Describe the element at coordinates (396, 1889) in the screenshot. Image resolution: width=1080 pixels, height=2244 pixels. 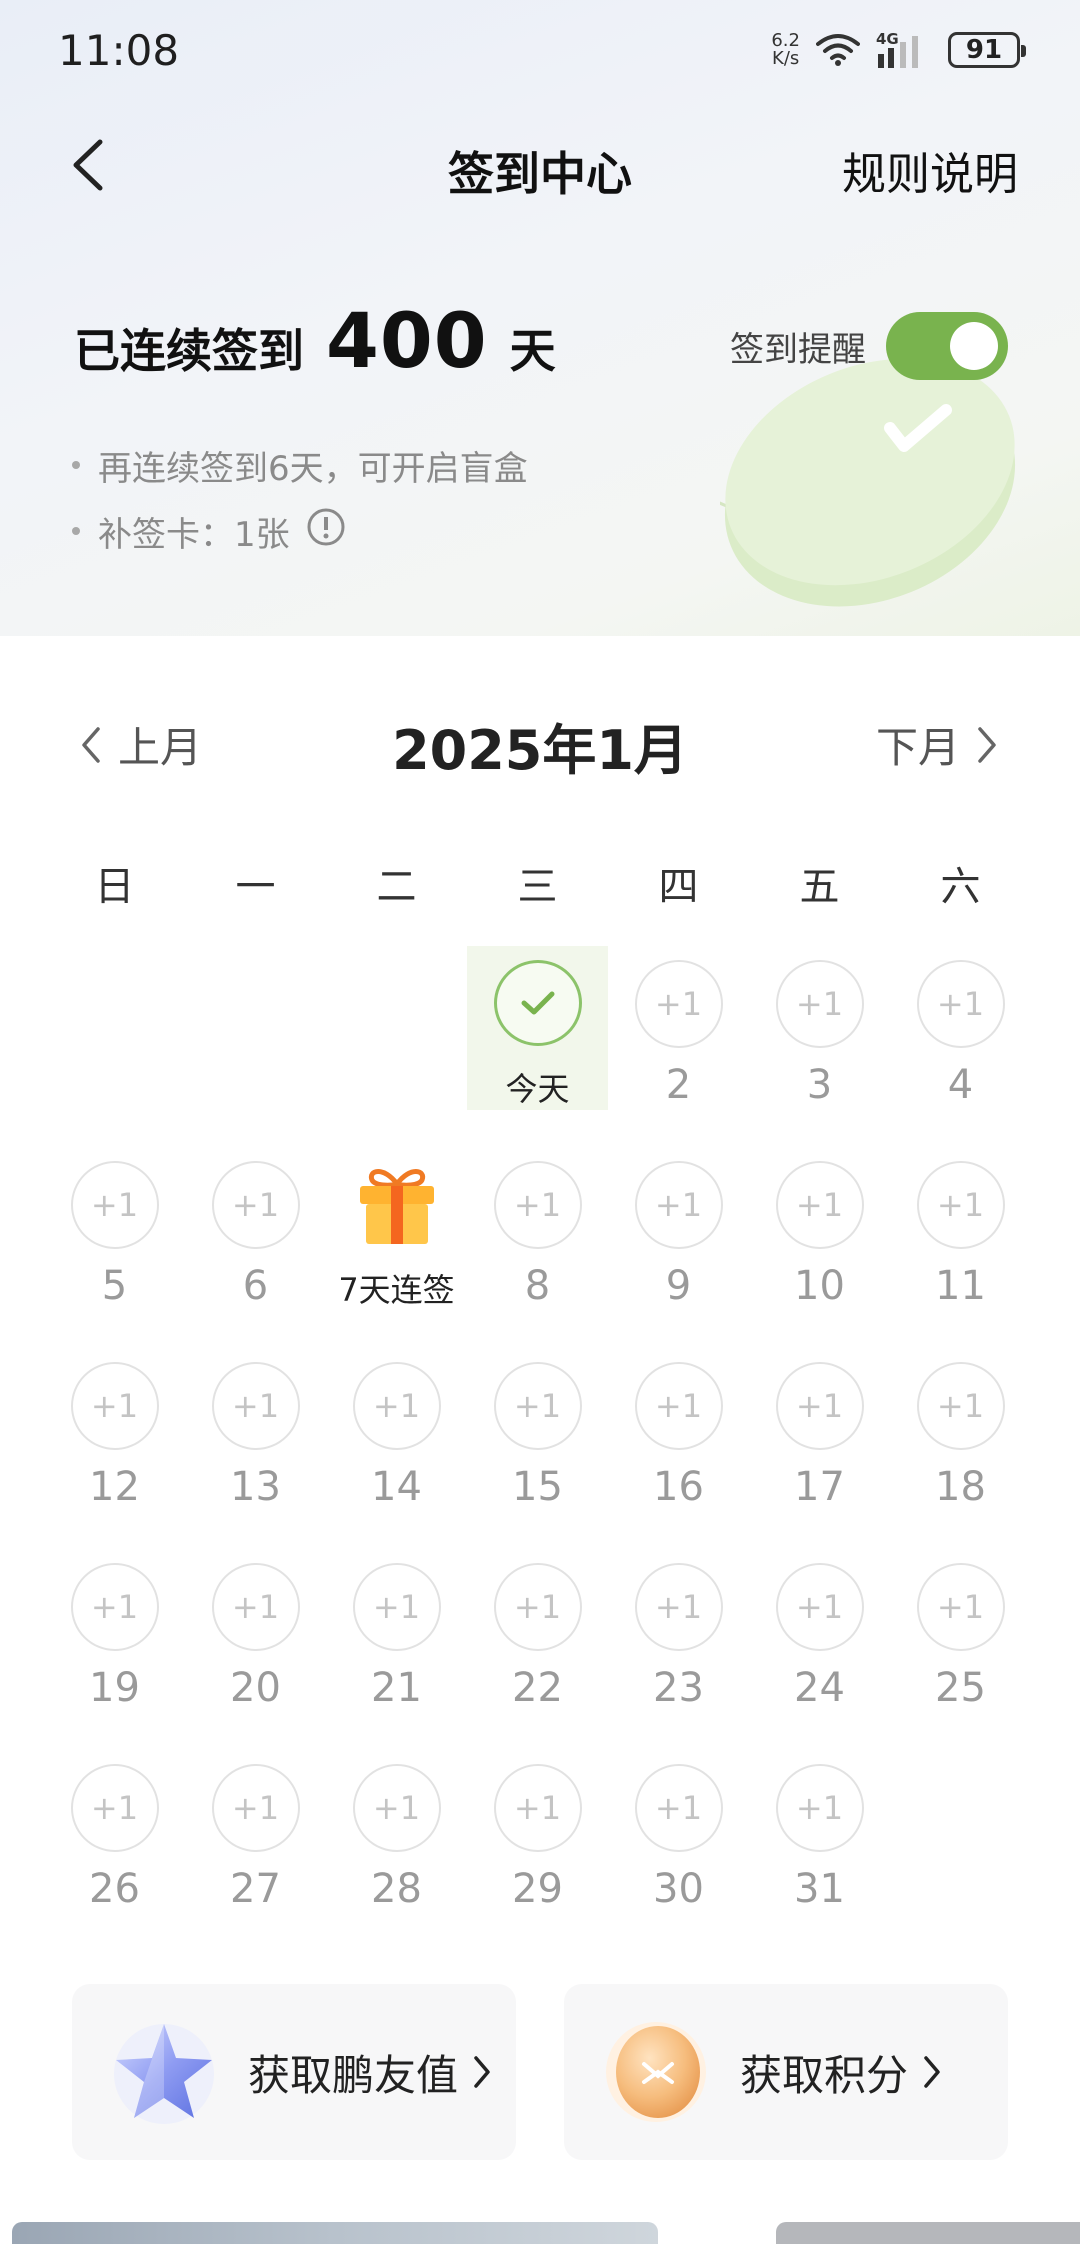
I see `day-number: 28` at that location.